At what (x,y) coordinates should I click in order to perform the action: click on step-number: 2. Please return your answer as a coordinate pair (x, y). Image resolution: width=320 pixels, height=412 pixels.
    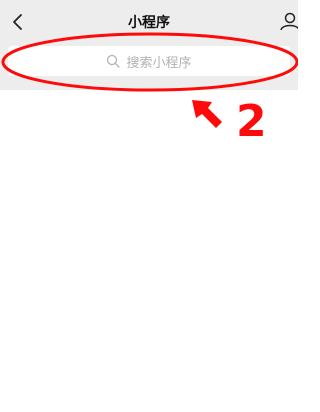
    Looking at the image, I should click on (251, 121).